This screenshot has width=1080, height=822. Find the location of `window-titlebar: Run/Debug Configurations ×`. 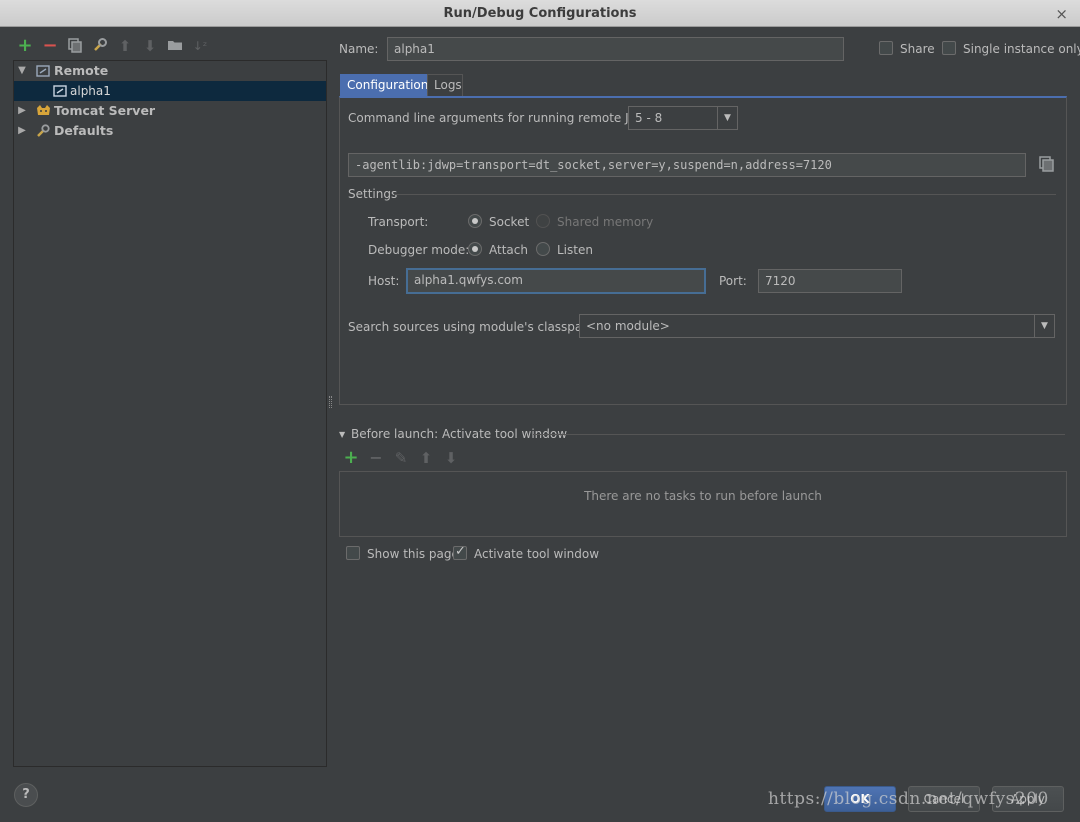

window-titlebar: Run/Debug Configurations × is located at coordinates (540, 13).